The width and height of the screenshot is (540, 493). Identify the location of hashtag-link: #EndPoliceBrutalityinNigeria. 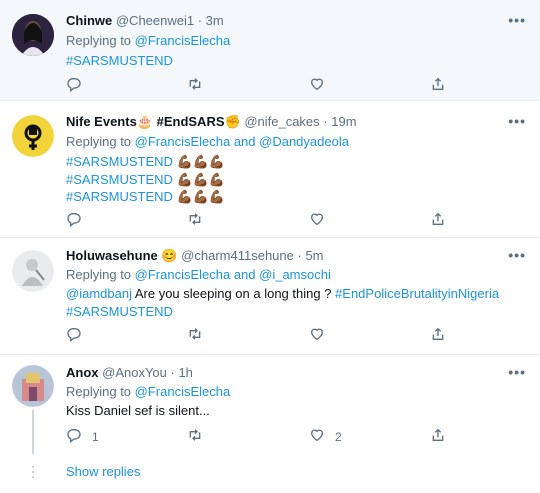
(417, 293).